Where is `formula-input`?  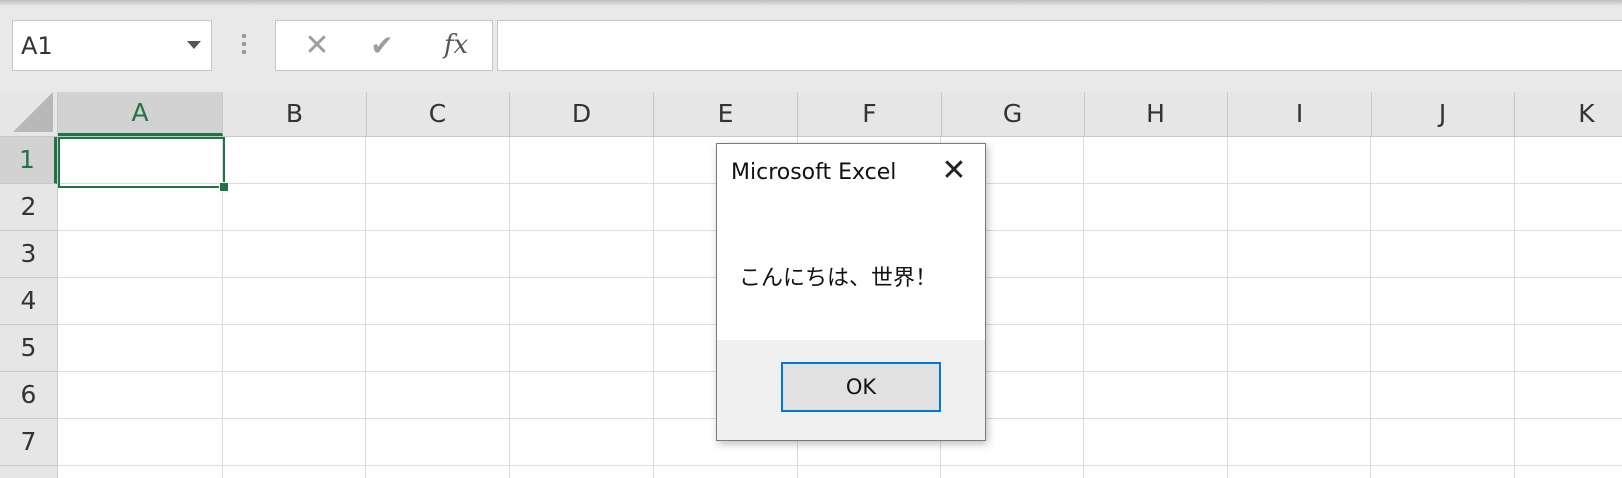 formula-input is located at coordinates (1059, 45).